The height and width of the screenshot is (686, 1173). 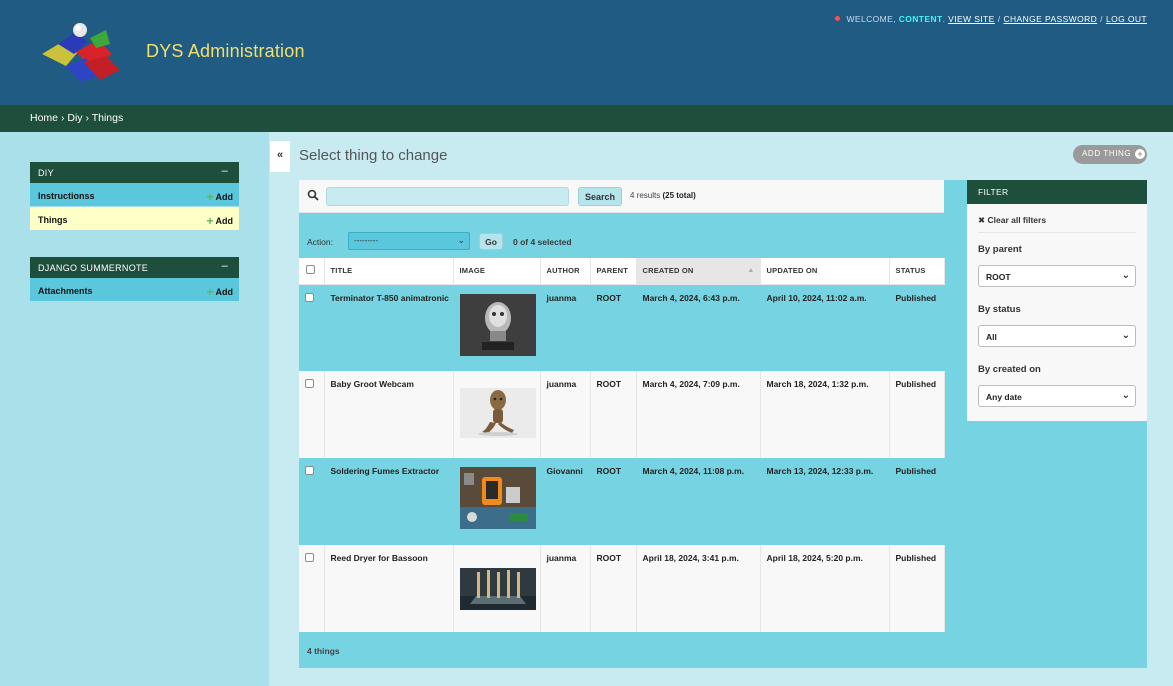 What do you see at coordinates (1009, 369) in the screenshot?
I see `filter-label-created: By created on` at bounding box center [1009, 369].